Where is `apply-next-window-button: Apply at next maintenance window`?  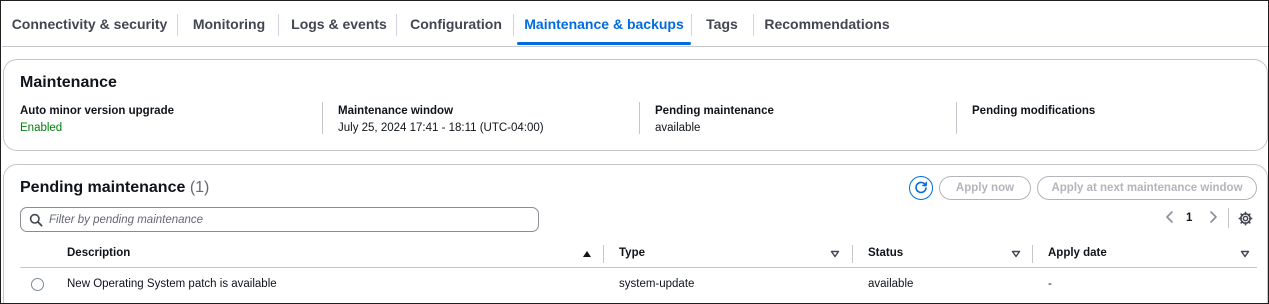 apply-next-window-button: Apply at next maintenance window is located at coordinates (1147, 188).